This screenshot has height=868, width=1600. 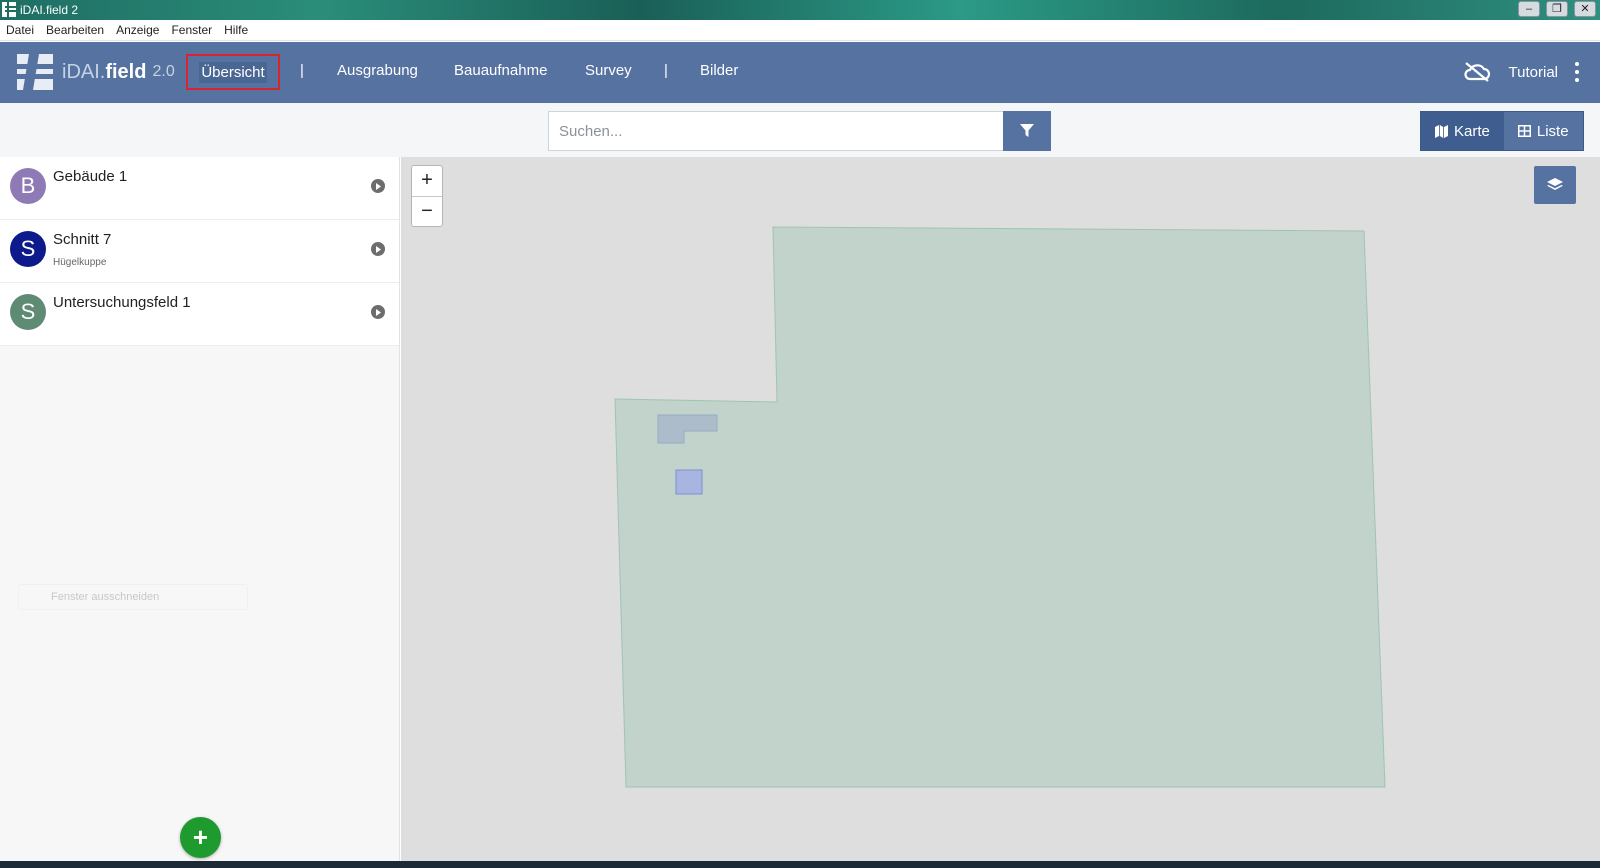 What do you see at coordinates (776, 131) in the screenshot?
I see `search-input` at bounding box center [776, 131].